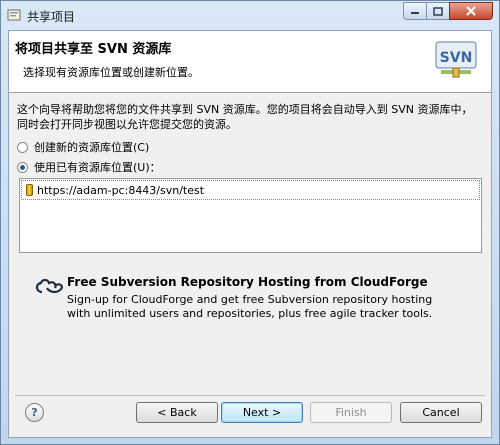 Image resolution: width=500 pixels, height=445 pixels. I want to click on minimize-button, so click(415, 11).